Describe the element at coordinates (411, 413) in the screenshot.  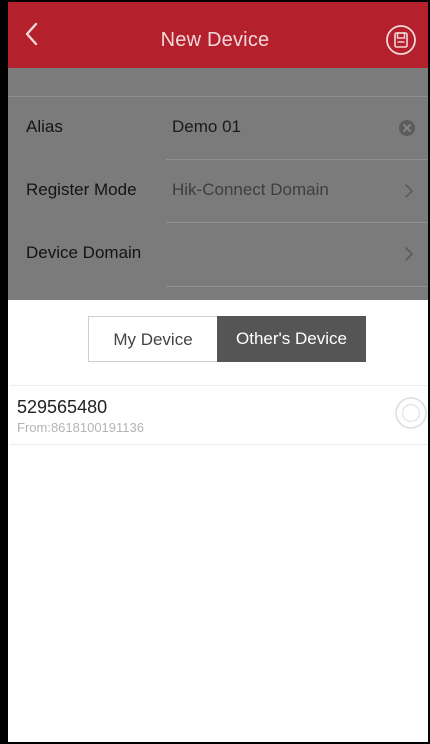
I see `radio-unchecked-icon` at that location.